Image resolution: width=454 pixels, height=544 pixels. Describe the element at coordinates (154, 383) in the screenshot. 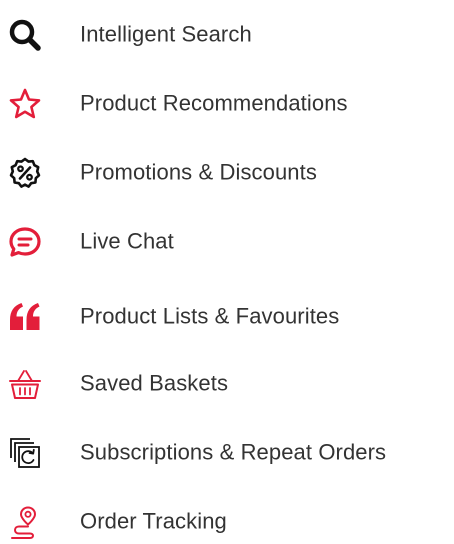

I see `feature-label: Saved Baskets` at that location.